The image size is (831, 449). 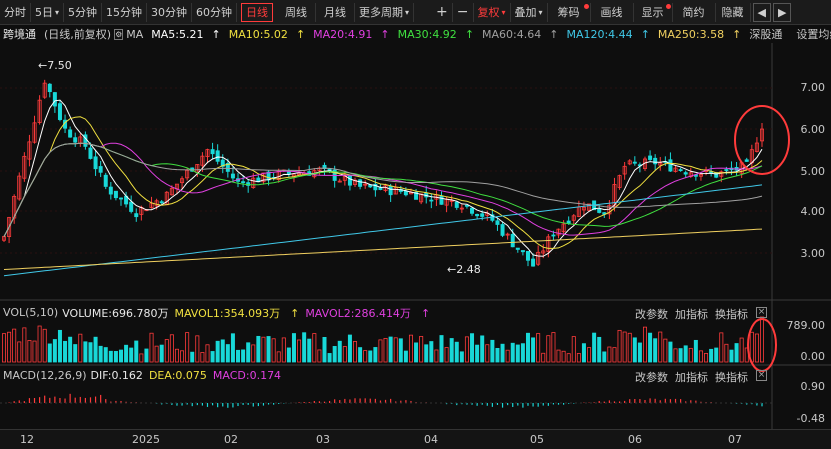 I want to click on macd-swap-indicator: 换指标, so click(x=731, y=377).